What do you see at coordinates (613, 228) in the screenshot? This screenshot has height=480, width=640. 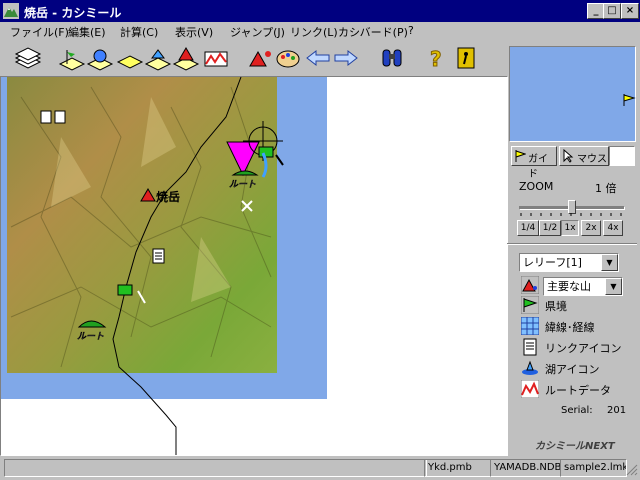 I see `zoom-4x-button: 4x` at bounding box center [613, 228].